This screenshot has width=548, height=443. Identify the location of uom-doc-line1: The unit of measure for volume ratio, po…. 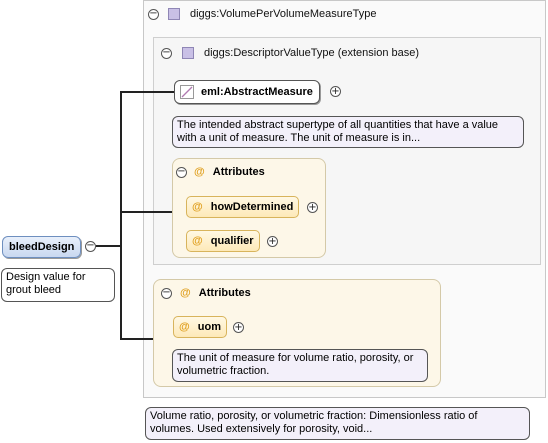
(295, 358).